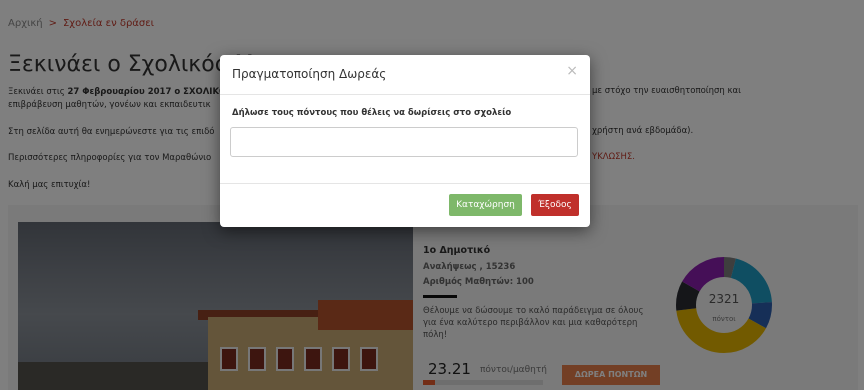 The height and width of the screenshot is (390, 864). What do you see at coordinates (572, 71) in the screenshot?
I see `close-icon: ×` at bounding box center [572, 71].